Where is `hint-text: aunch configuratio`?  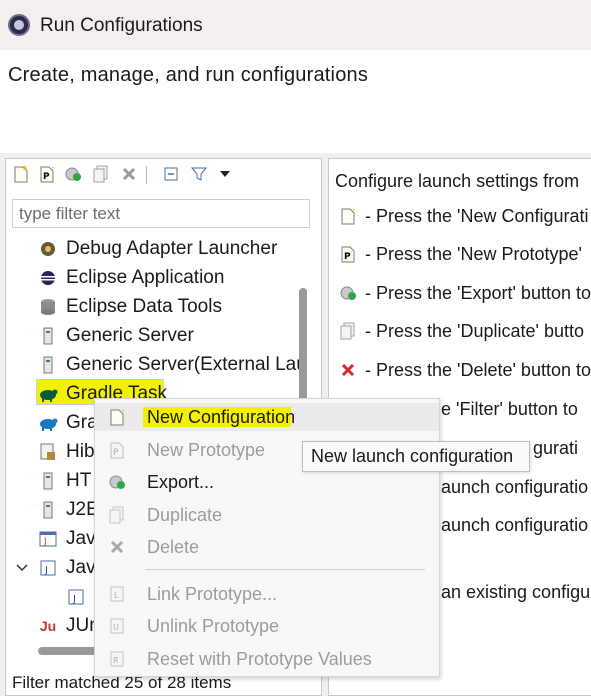 hint-text: aunch configuratio is located at coordinates (515, 524).